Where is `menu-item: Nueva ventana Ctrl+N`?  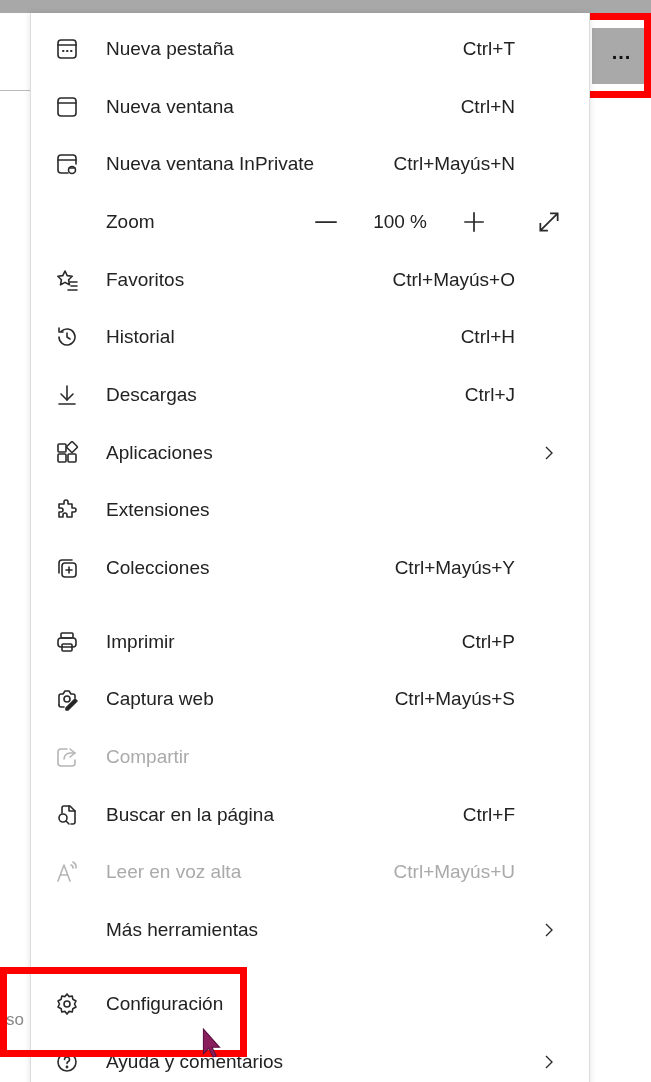 menu-item: Nueva ventana Ctrl+N is located at coordinates (310, 106).